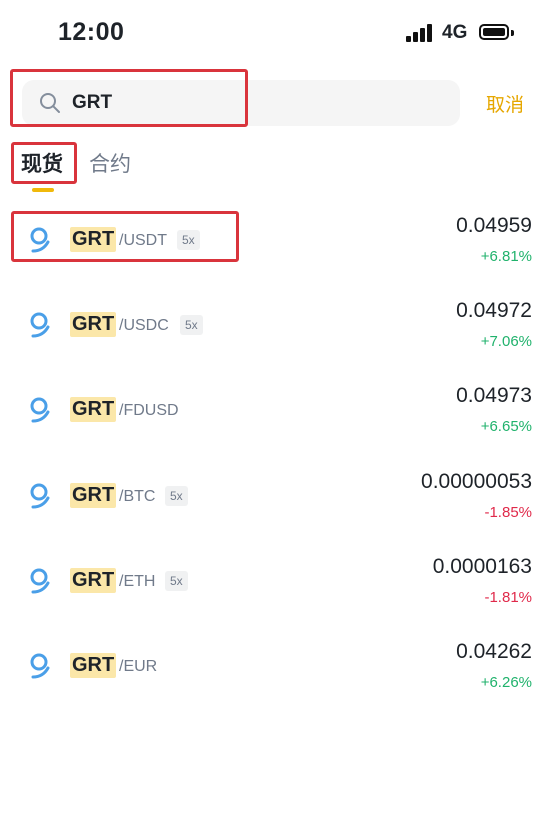 This screenshot has width=554, height=815. Describe the element at coordinates (129, 98) in the screenshot. I see `search-highlight-box` at that location.